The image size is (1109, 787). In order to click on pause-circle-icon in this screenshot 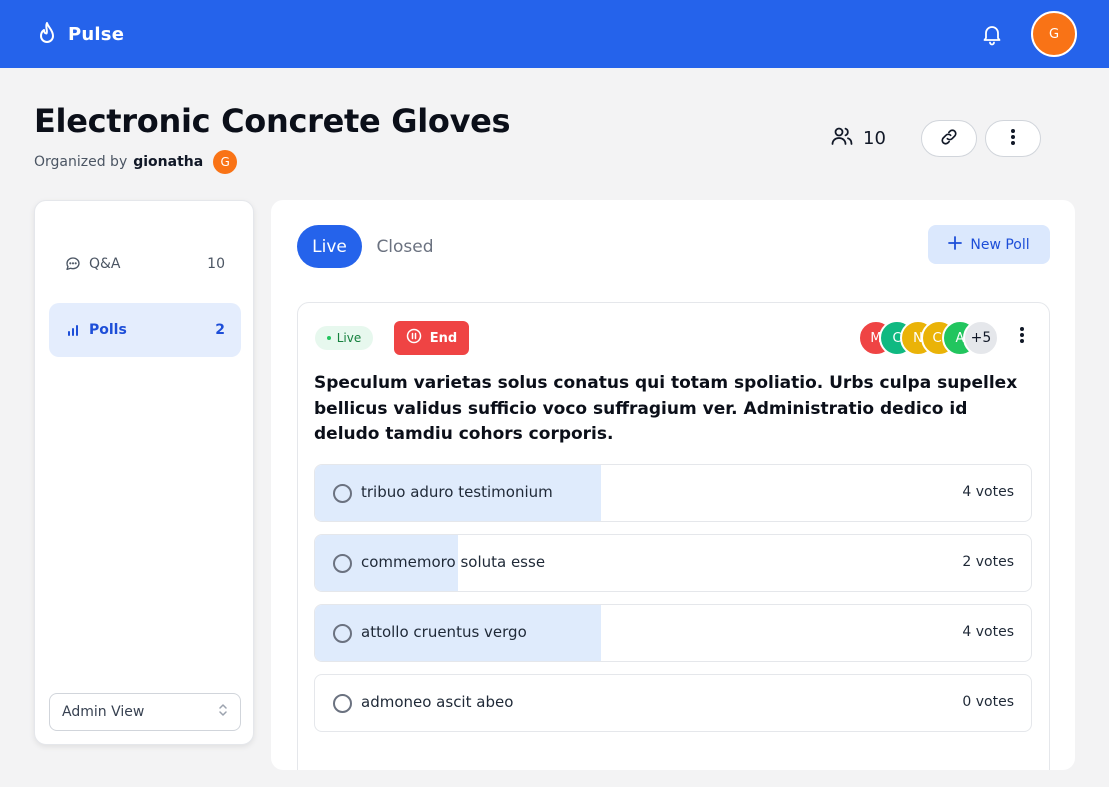, I will do `click(414, 338)`.